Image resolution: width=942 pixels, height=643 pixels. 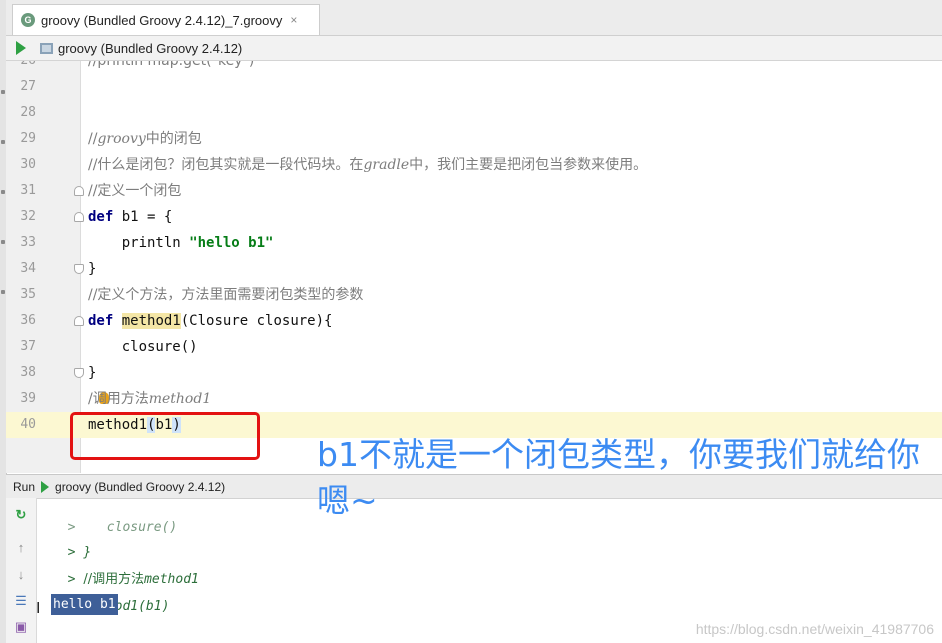 I want to click on code-line: 29 //groovy中的闭包, so click(x=111, y=139).